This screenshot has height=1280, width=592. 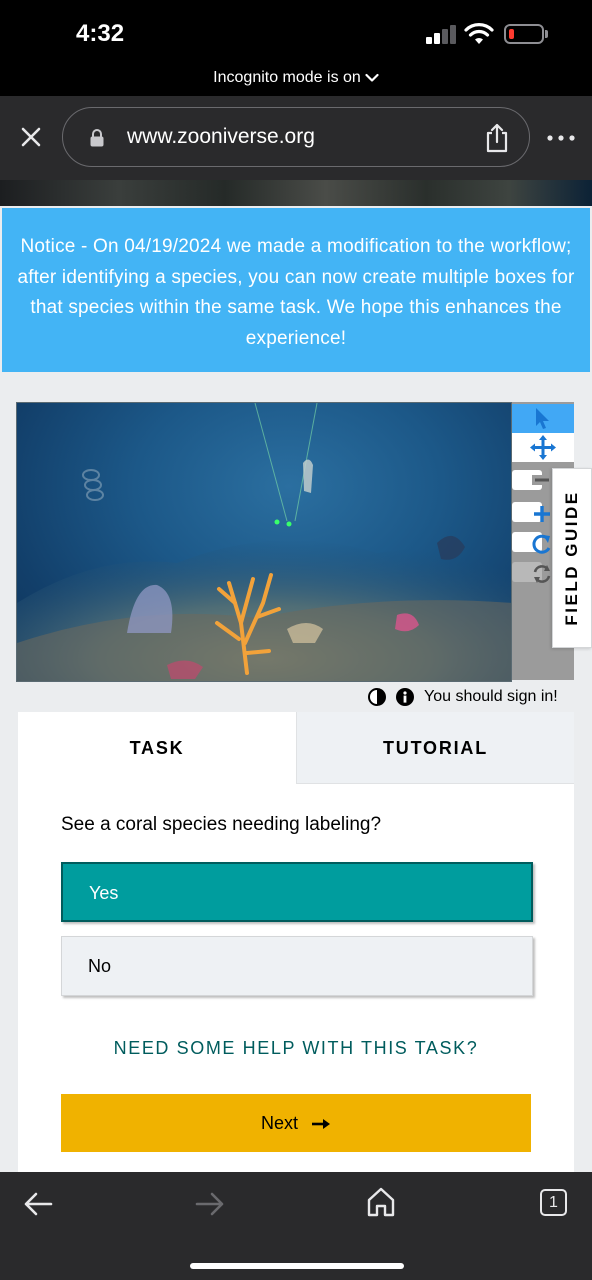 What do you see at coordinates (531, 572) in the screenshot?
I see `reset-button` at bounding box center [531, 572].